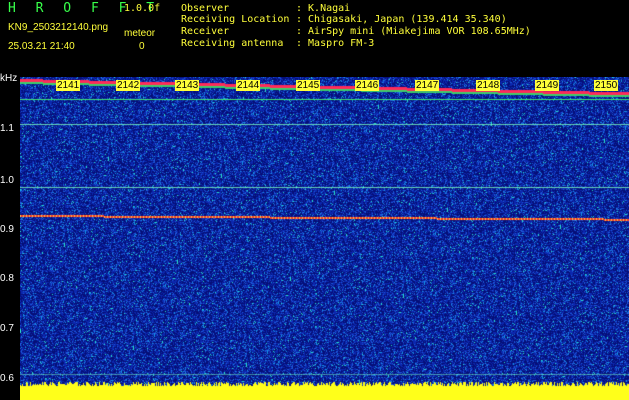 The height and width of the screenshot is (400, 629). I want to click on minute-label-2146: 2146, so click(367, 85).